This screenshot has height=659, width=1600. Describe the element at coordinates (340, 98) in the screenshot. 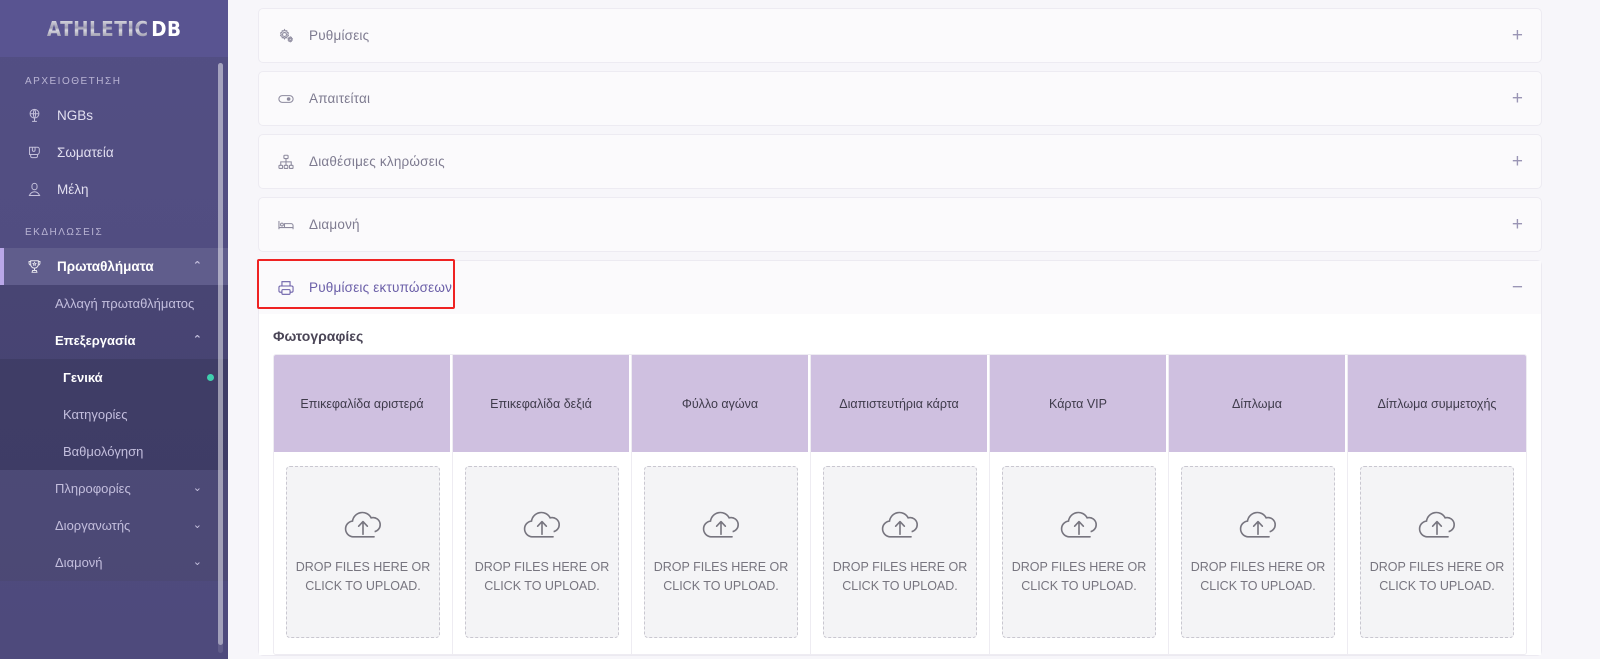

I see `accordion-title: Απαιτείται` at that location.